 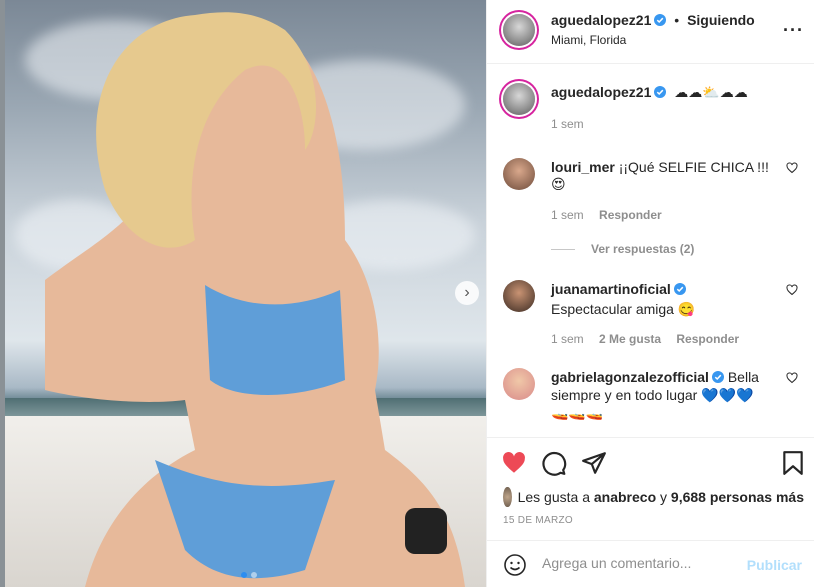 What do you see at coordinates (711, 93) in the screenshot?
I see `caption-text: ☁☁⛅☁☁` at bounding box center [711, 93].